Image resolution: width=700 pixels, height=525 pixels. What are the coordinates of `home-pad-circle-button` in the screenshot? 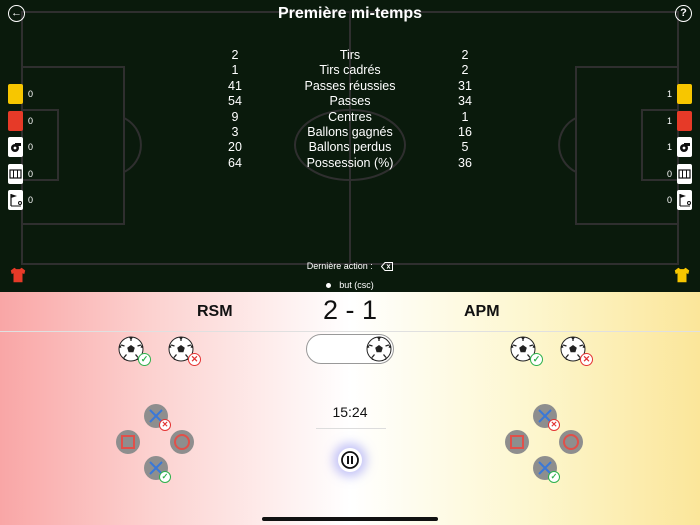 It's located at (182, 442).